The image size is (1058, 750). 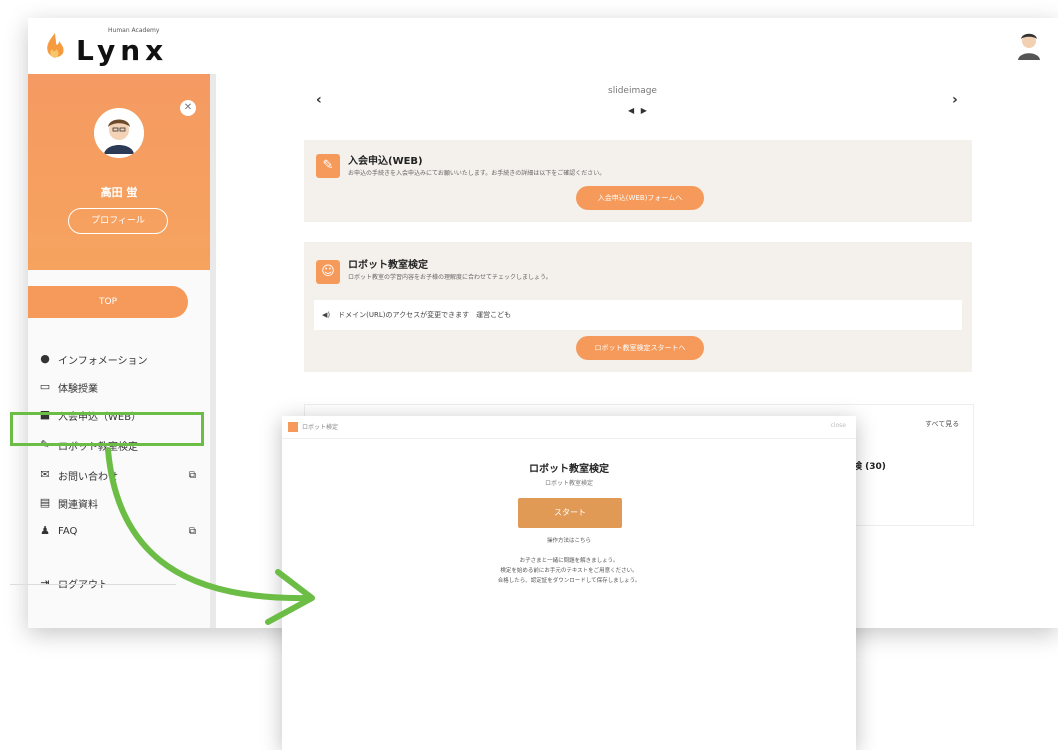 I want to click on faq-icon: ♟, so click(x=45, y=530).